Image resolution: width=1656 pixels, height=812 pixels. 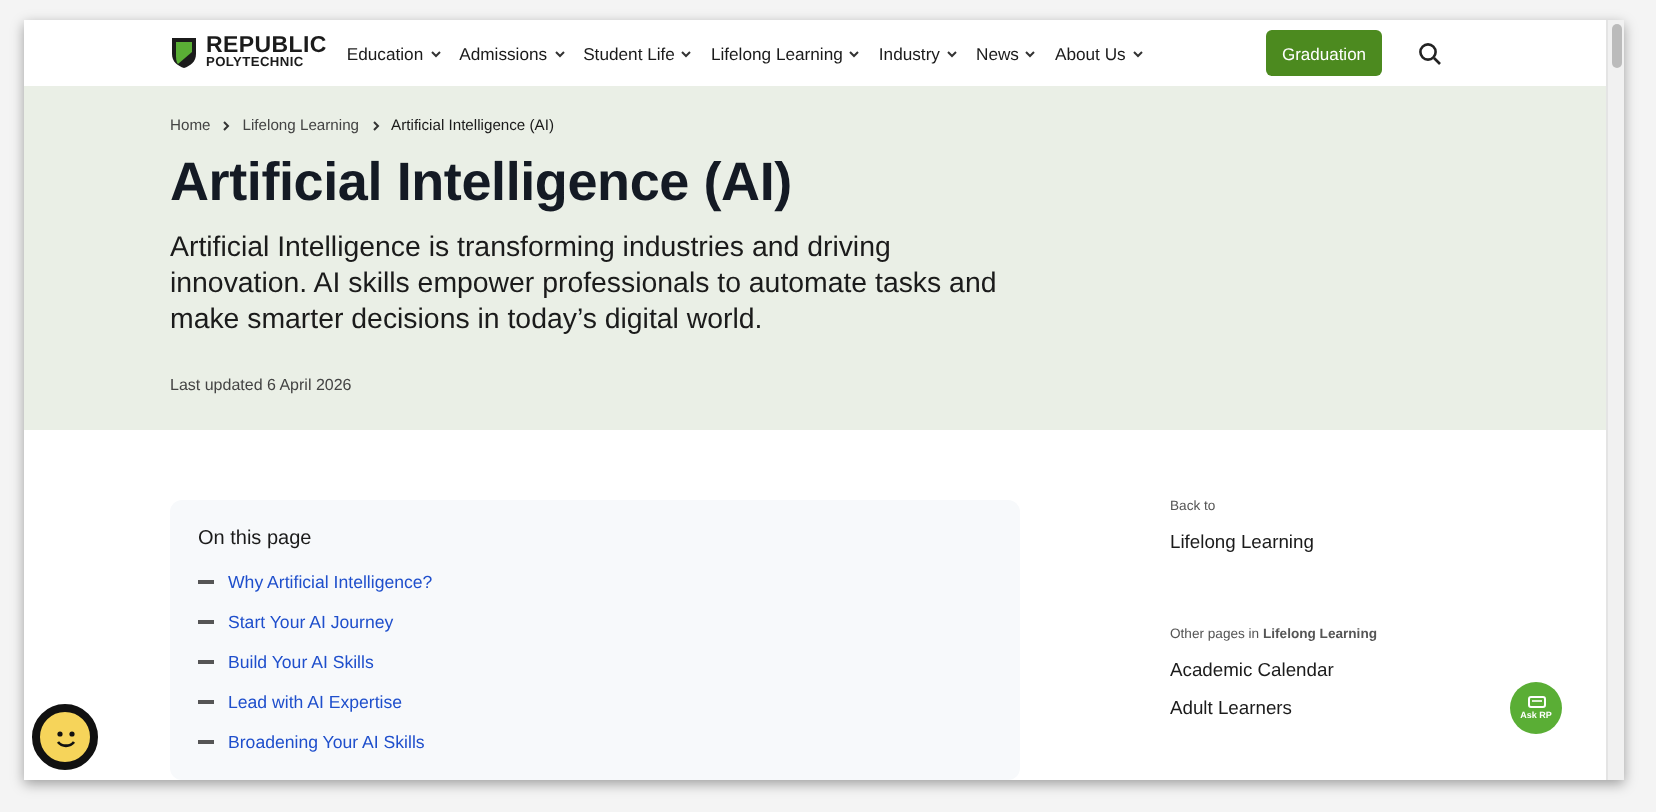 I want to click on scrollbar-thumb, so click(x=1616, y=46).